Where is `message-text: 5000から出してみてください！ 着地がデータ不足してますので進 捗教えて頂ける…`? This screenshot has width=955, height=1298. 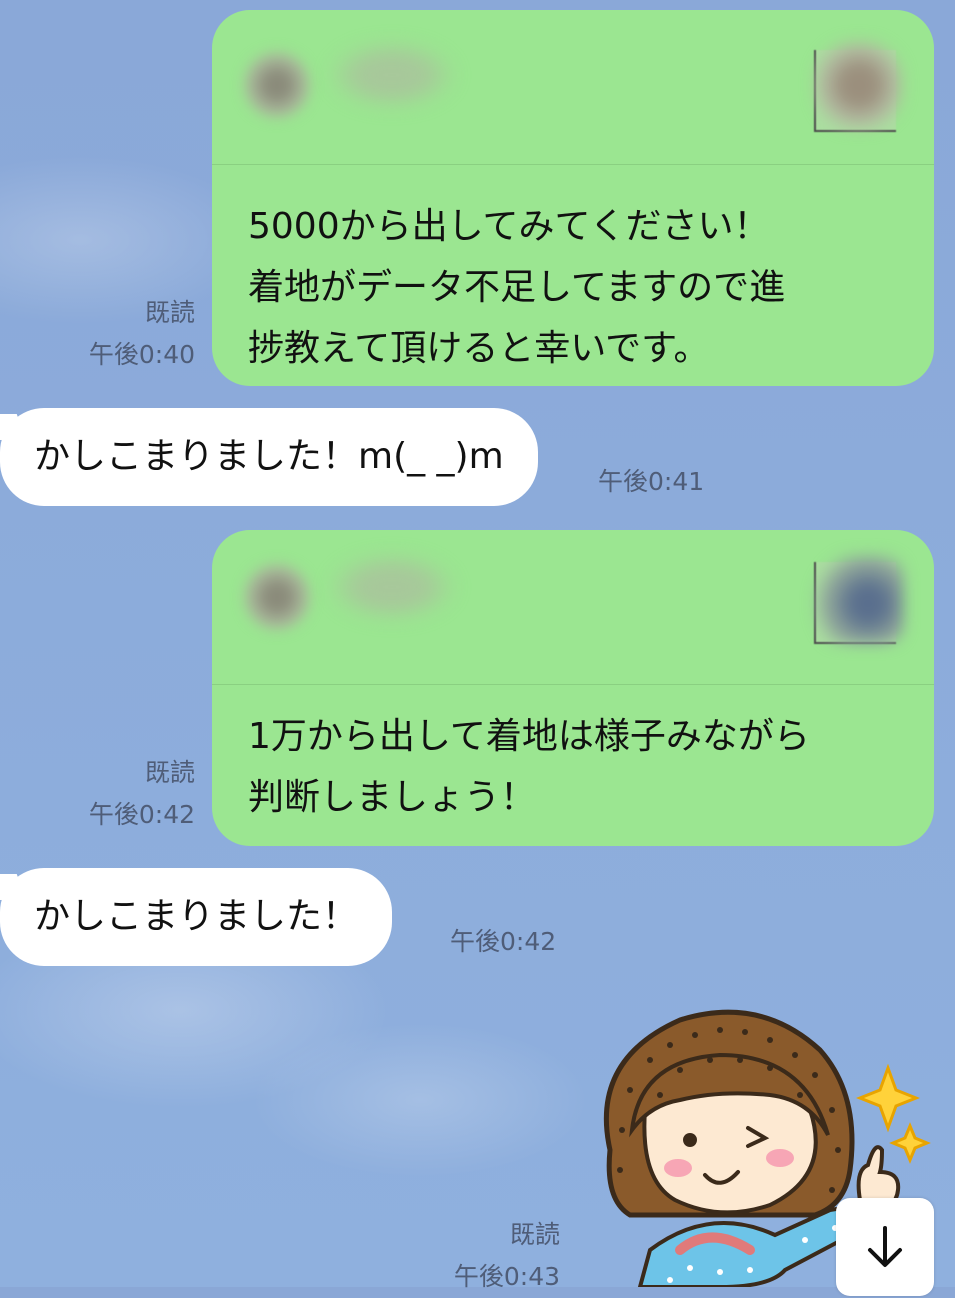 message-text: 5000から出してみてください！ 着地がデータ不足してますので進 捗教えて頂ける… is located at coordinates (517, 287).